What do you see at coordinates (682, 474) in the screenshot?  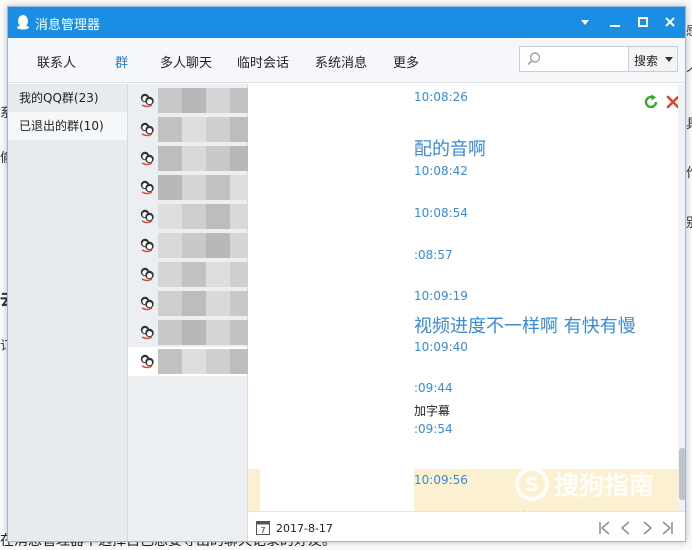 I see `scrollbar-thumb` at bounding box center [682, 474].